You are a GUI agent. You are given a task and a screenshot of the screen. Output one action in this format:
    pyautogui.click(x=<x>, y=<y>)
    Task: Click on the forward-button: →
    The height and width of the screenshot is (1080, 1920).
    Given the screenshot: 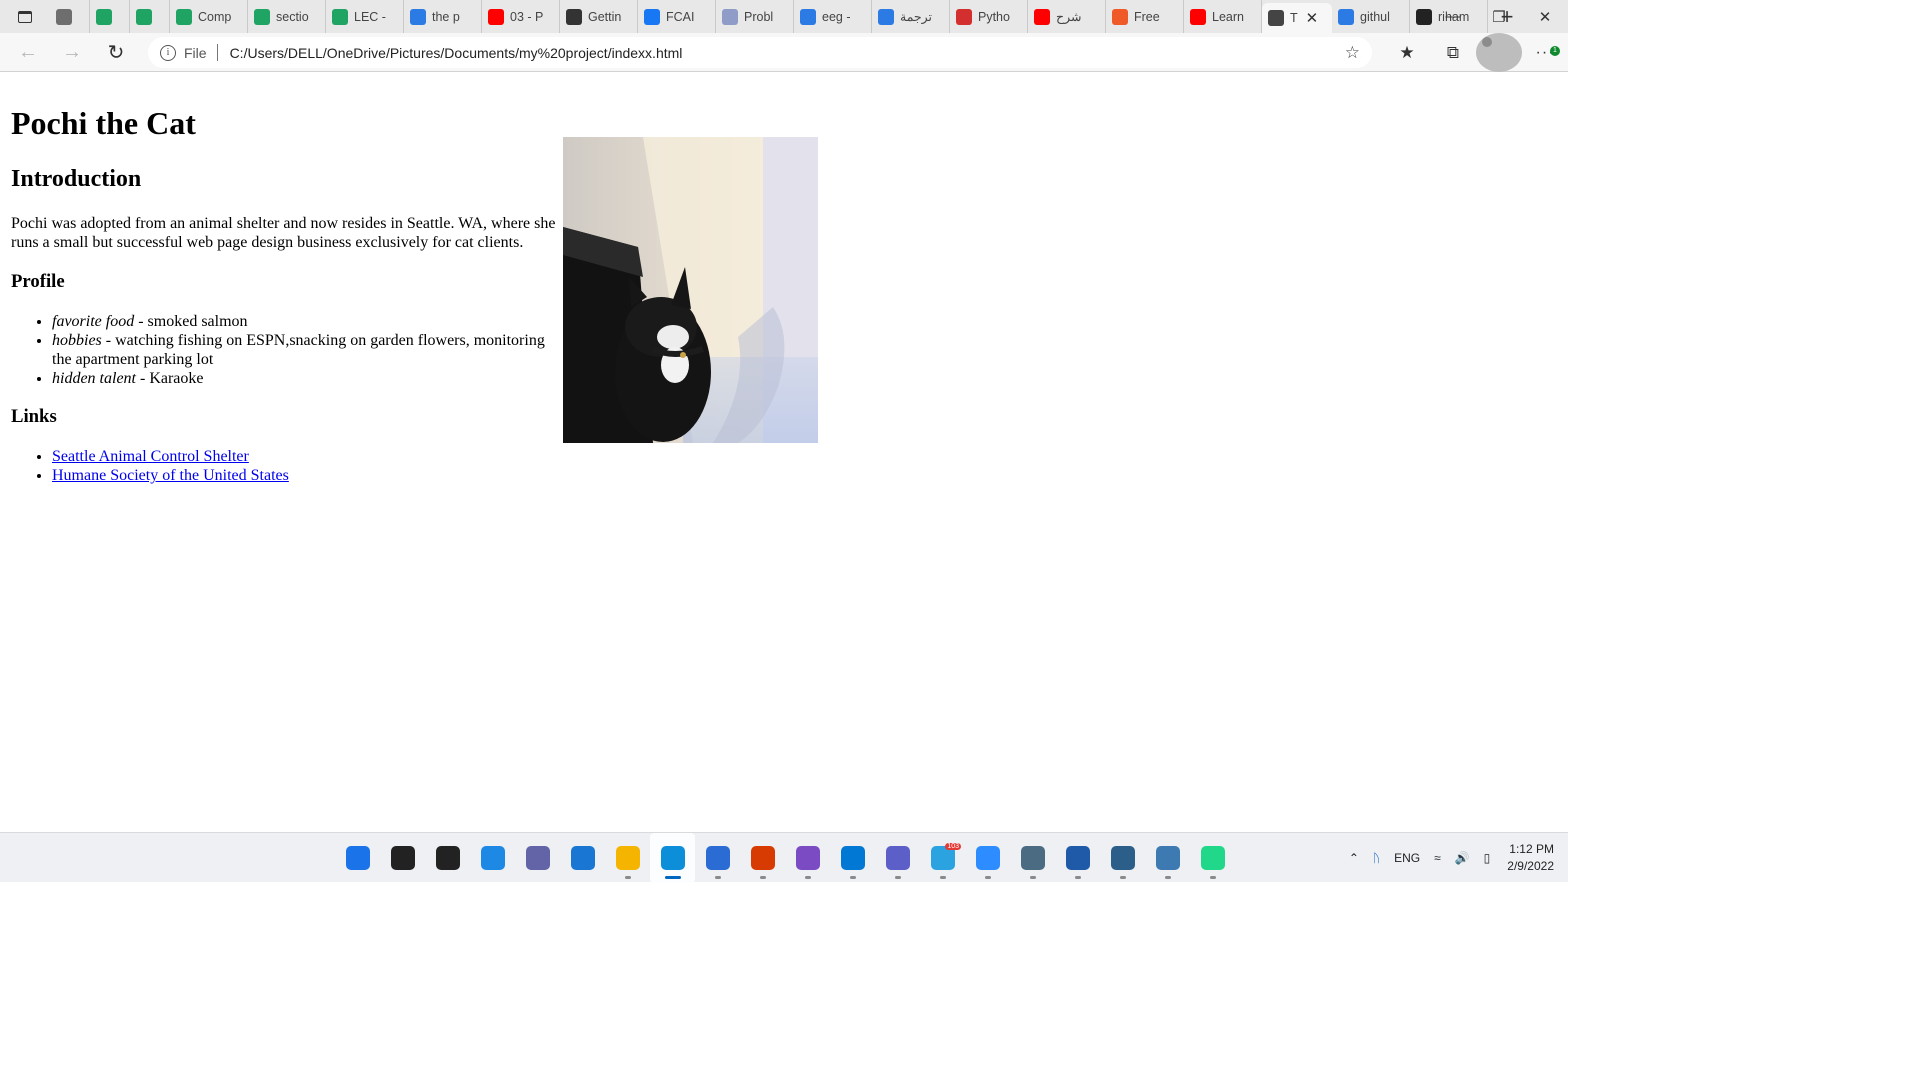 What is the action you would take?
    pyautogui.click(x=72, y=52)
    